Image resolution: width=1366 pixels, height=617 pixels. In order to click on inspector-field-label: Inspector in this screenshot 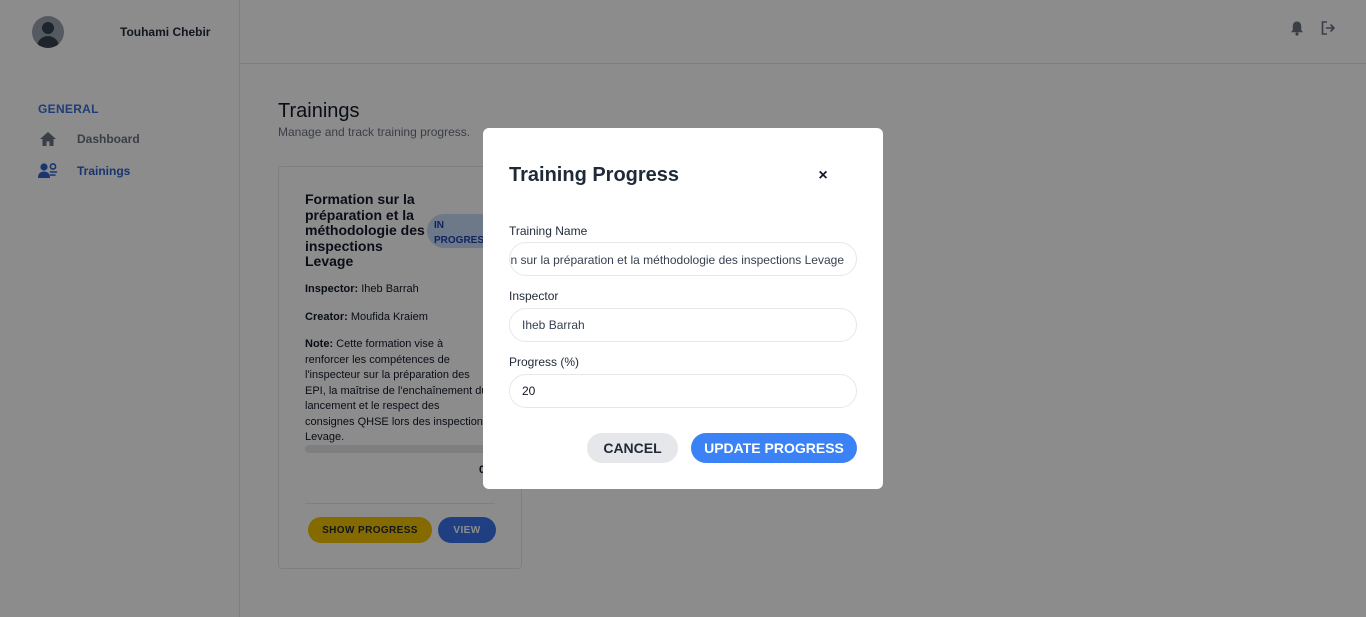, I will do `click(534, 296)`.